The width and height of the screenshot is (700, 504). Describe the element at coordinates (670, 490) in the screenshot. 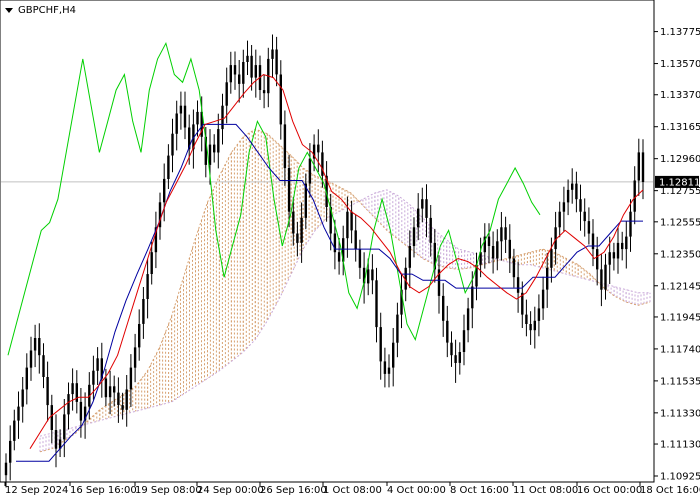

I see `x-tick-label: 18 Oct 16:00` at that location.